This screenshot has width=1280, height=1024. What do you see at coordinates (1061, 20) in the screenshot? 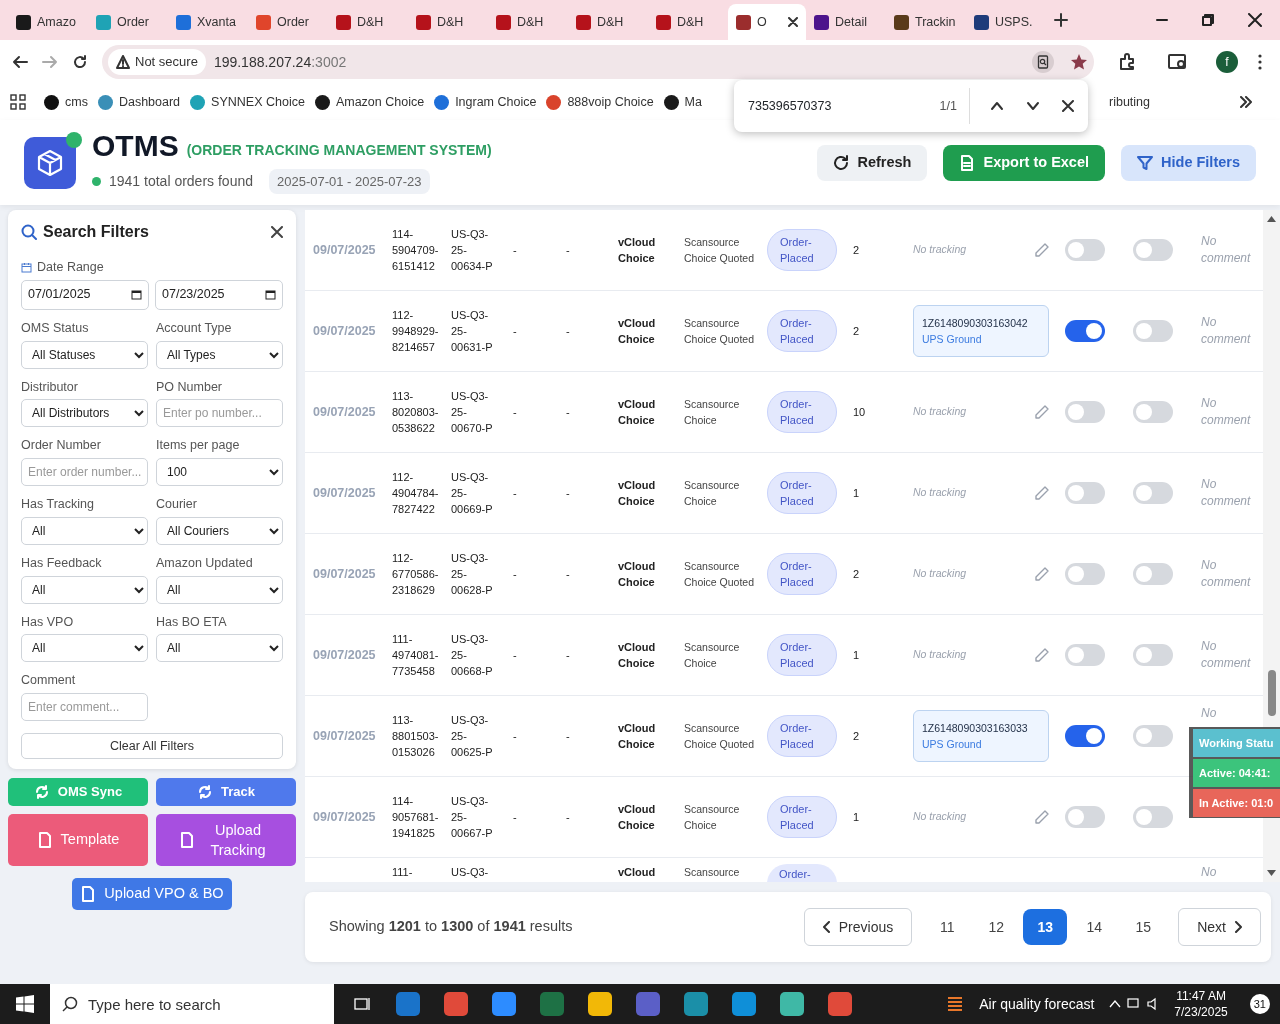
I see `new-tab-icon` at bounding box center [1061, 20].